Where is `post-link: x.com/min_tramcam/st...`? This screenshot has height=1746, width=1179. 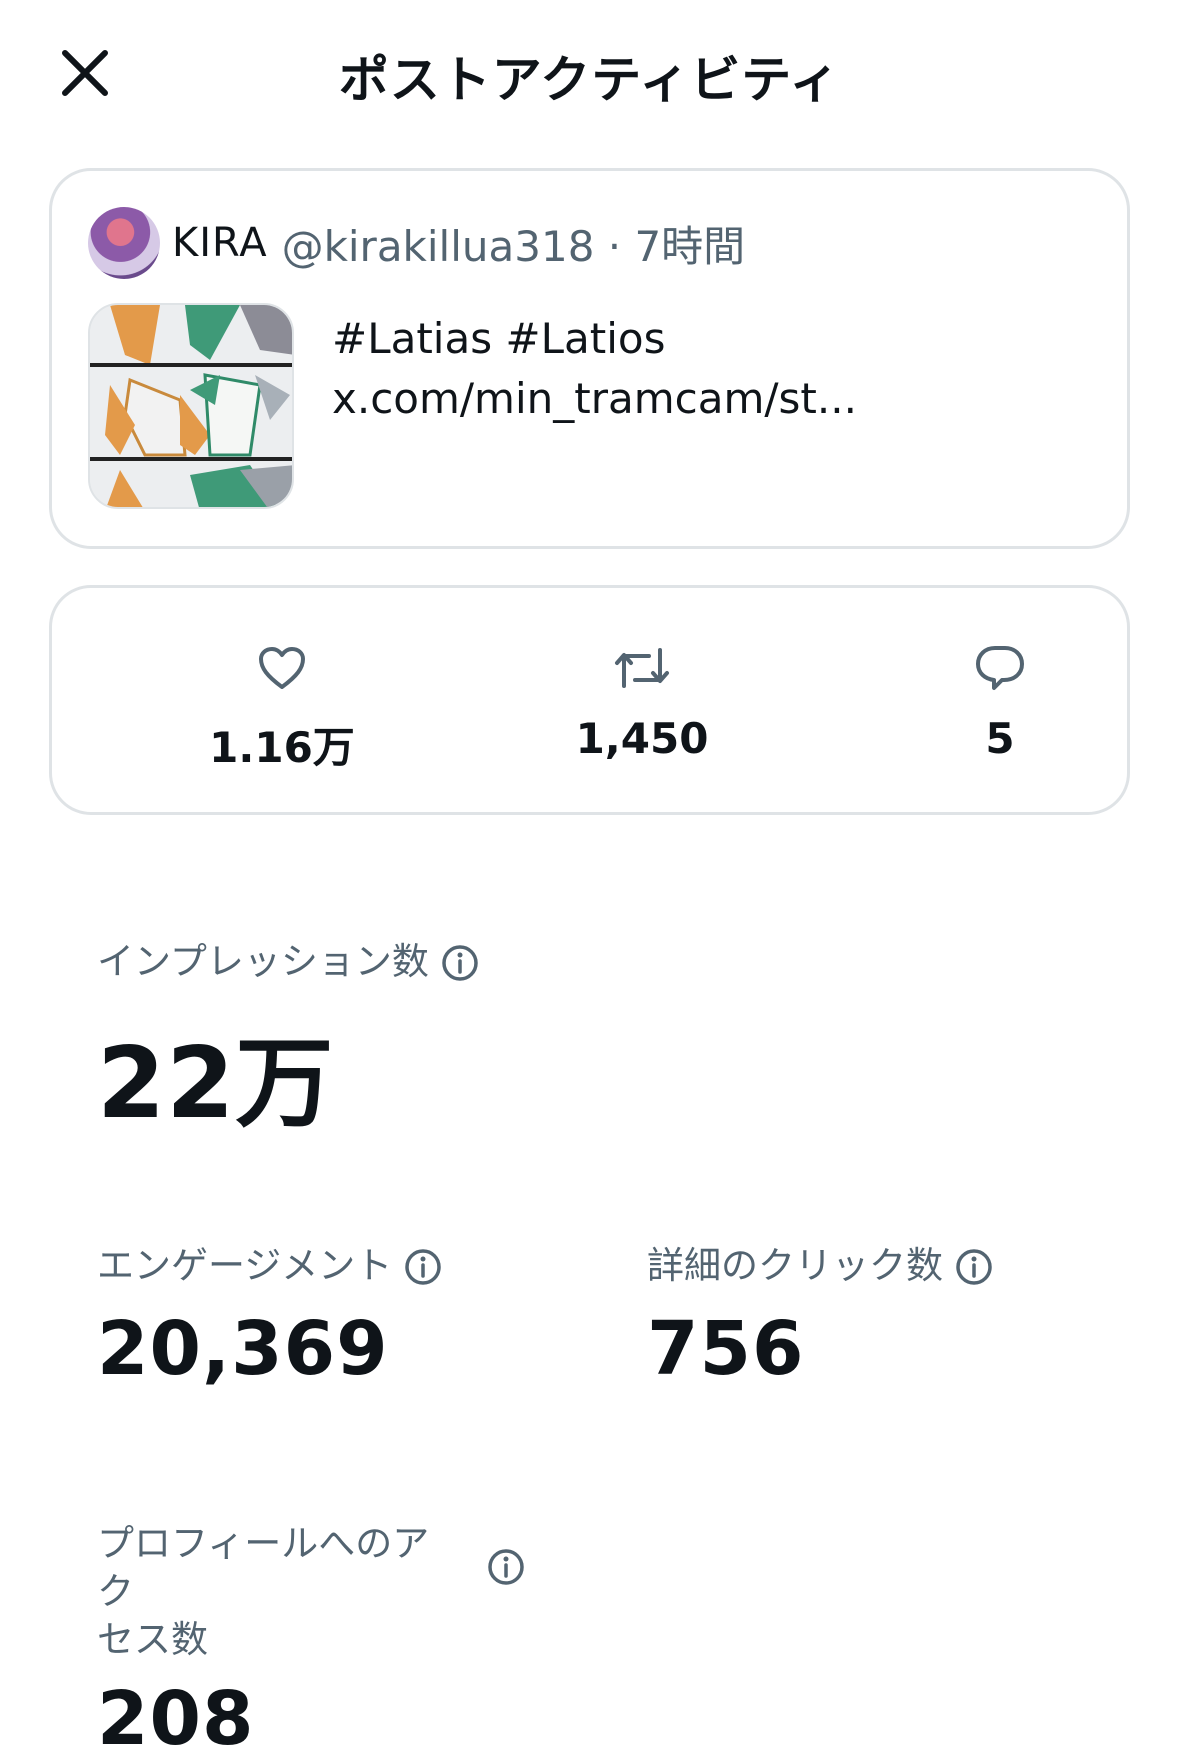
post-link: x.com/min_tramcam/st... is located at coordinates (594, 399).